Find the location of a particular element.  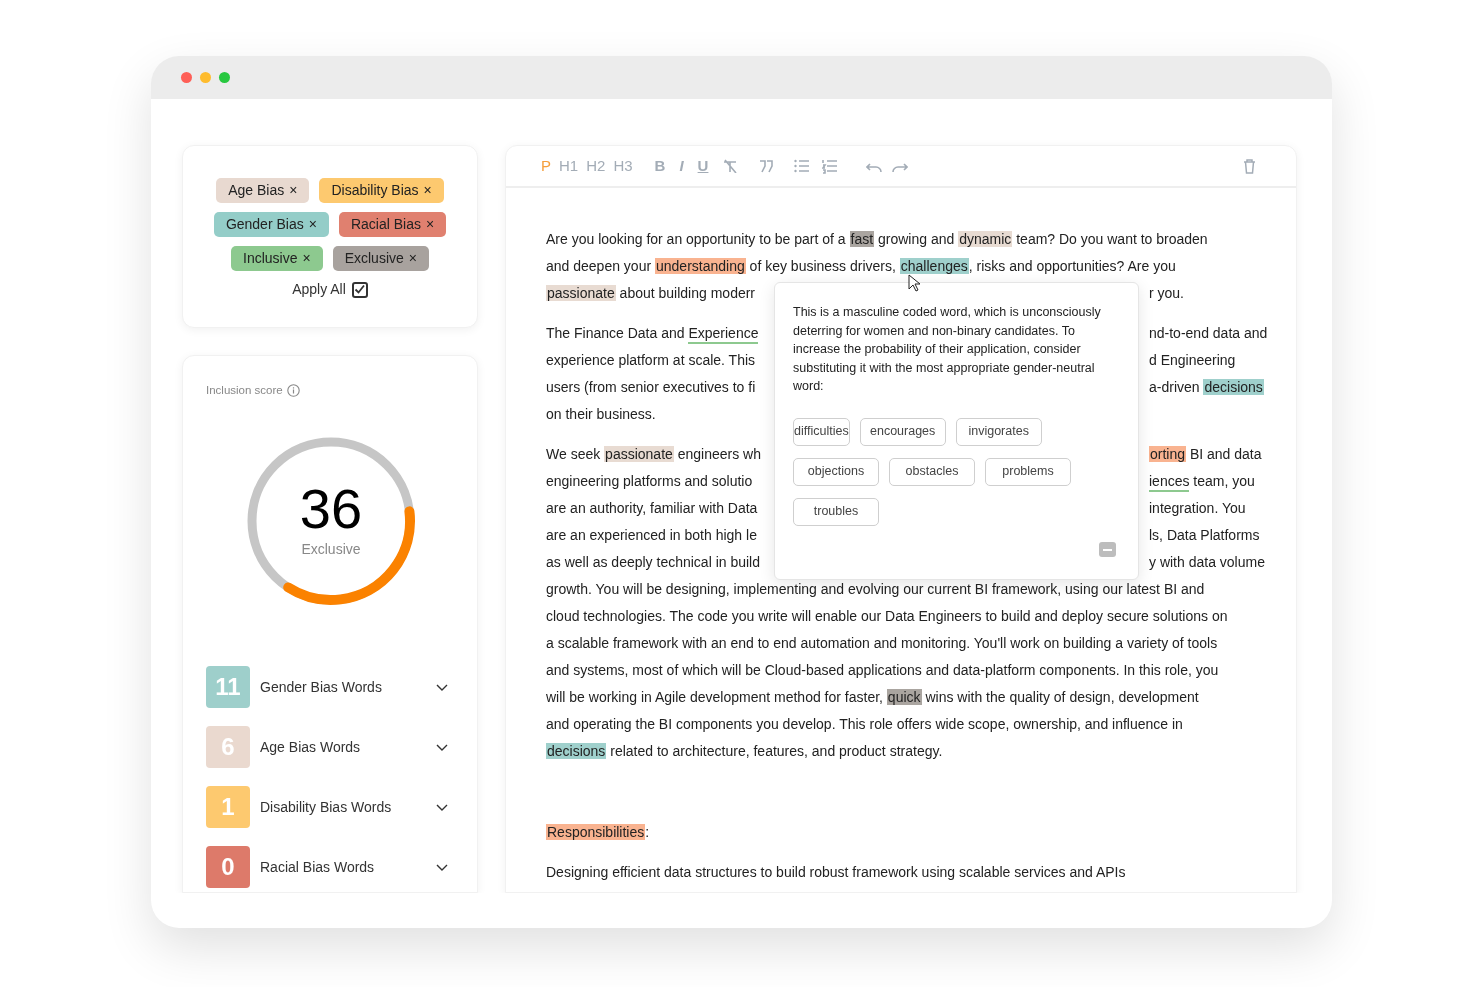

text-line: passionate about building moderr is located at coordinates (651, 293).